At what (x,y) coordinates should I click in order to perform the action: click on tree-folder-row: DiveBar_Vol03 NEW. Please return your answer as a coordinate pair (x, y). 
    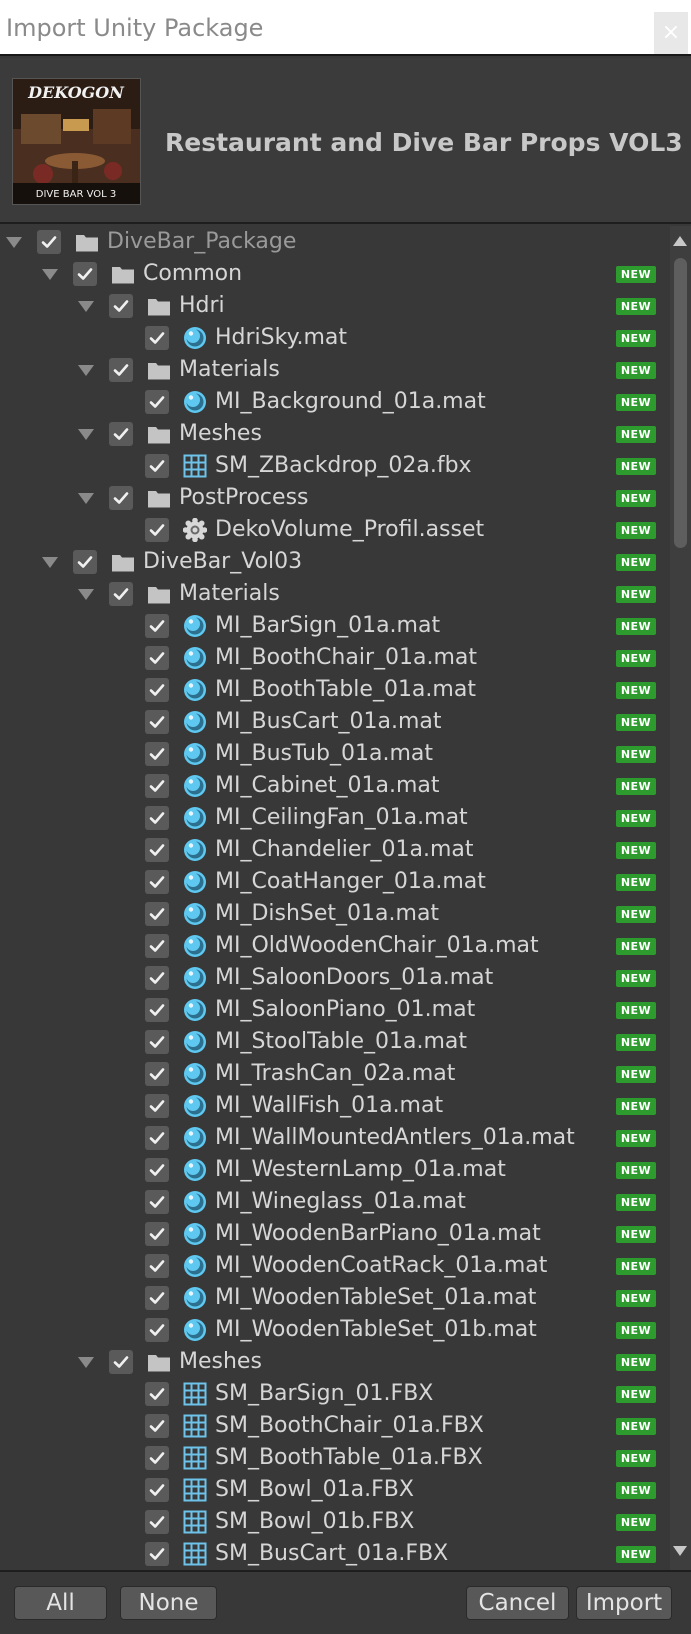
    Looking at the image, I should click on (335, 562).